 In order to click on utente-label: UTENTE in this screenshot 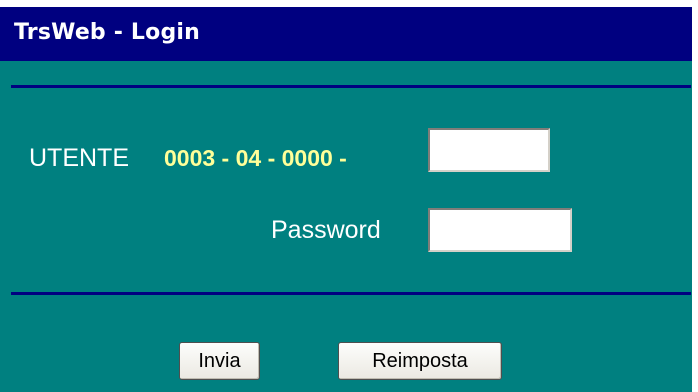, I will do `click(79, 158)`.